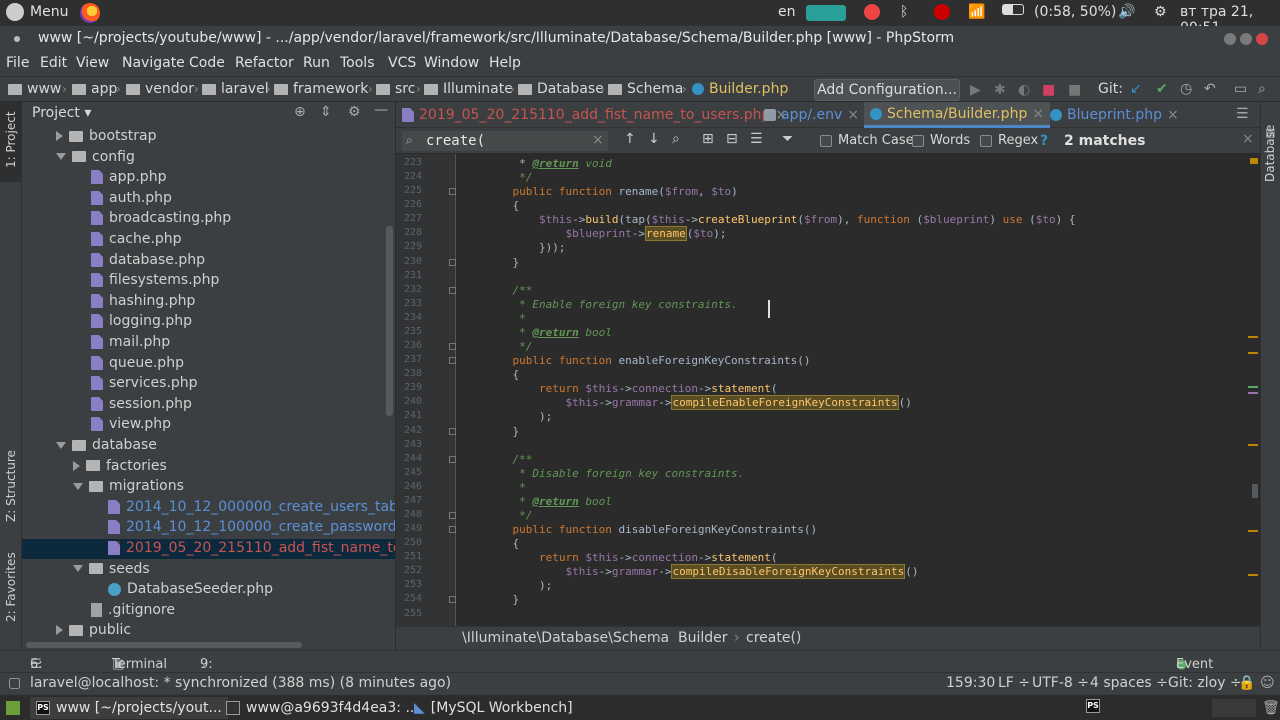  What do you see at coordinates (94, 89) in the screenshot?
I see `crumb-app: app` at bounding box center [94, 89].